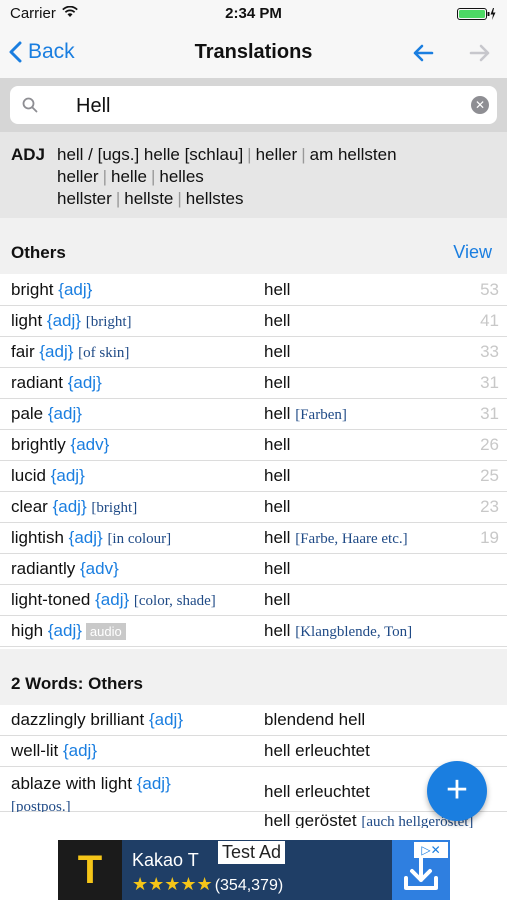 This screenshot has height=905, width=507. Describe the element at coordinates (56, 383) in the screenshot. I see `source-cell: radiant {adj}` at that location.